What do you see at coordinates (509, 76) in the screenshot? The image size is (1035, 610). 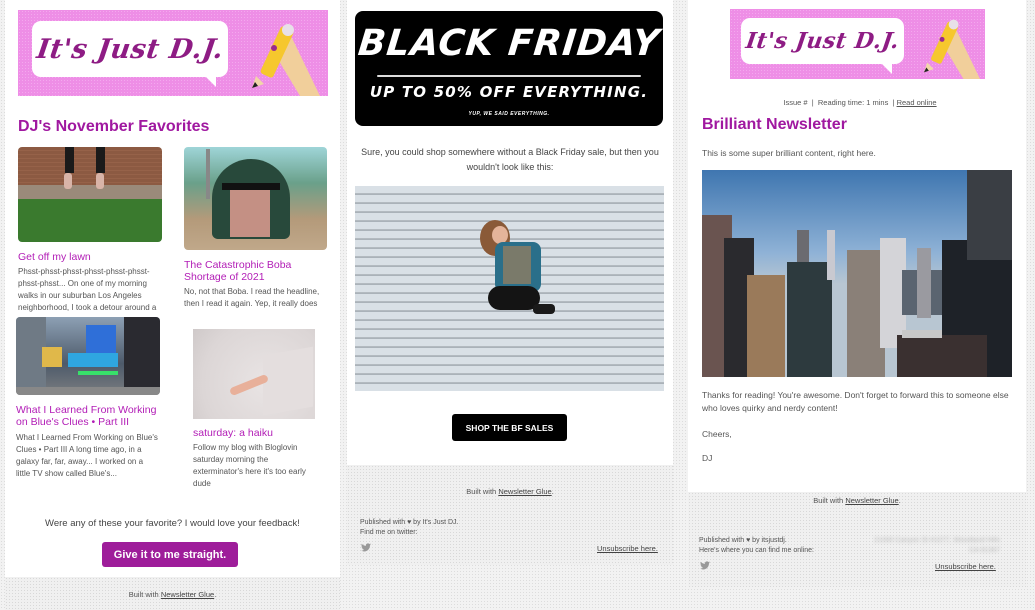 I see `banner-divider` at bounding box center [509, 76].